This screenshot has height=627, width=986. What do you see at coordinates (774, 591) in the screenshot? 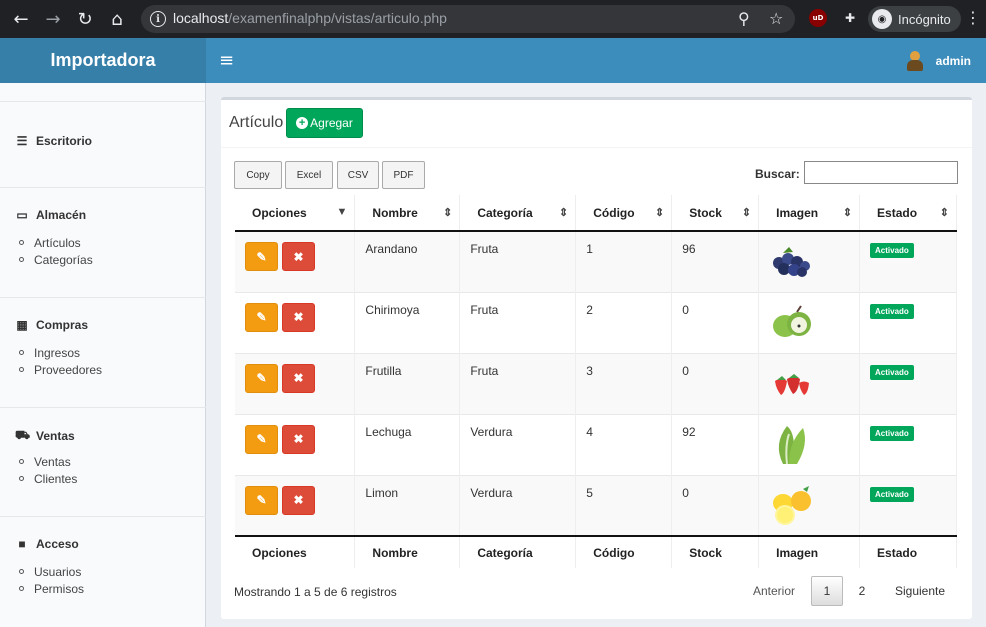
I see `pagination-prev: Anterior` at bounding box center [774, 591].